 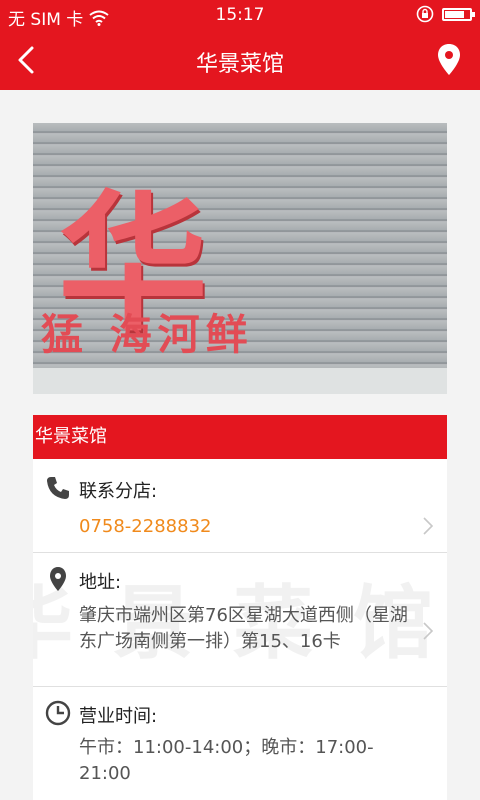 I want to click on address-row: 地址: 肇庆市端州区第76区星湖大道西侧（星湖东广场南侧第一排）第15、16卡, so click(x=240, y=619).